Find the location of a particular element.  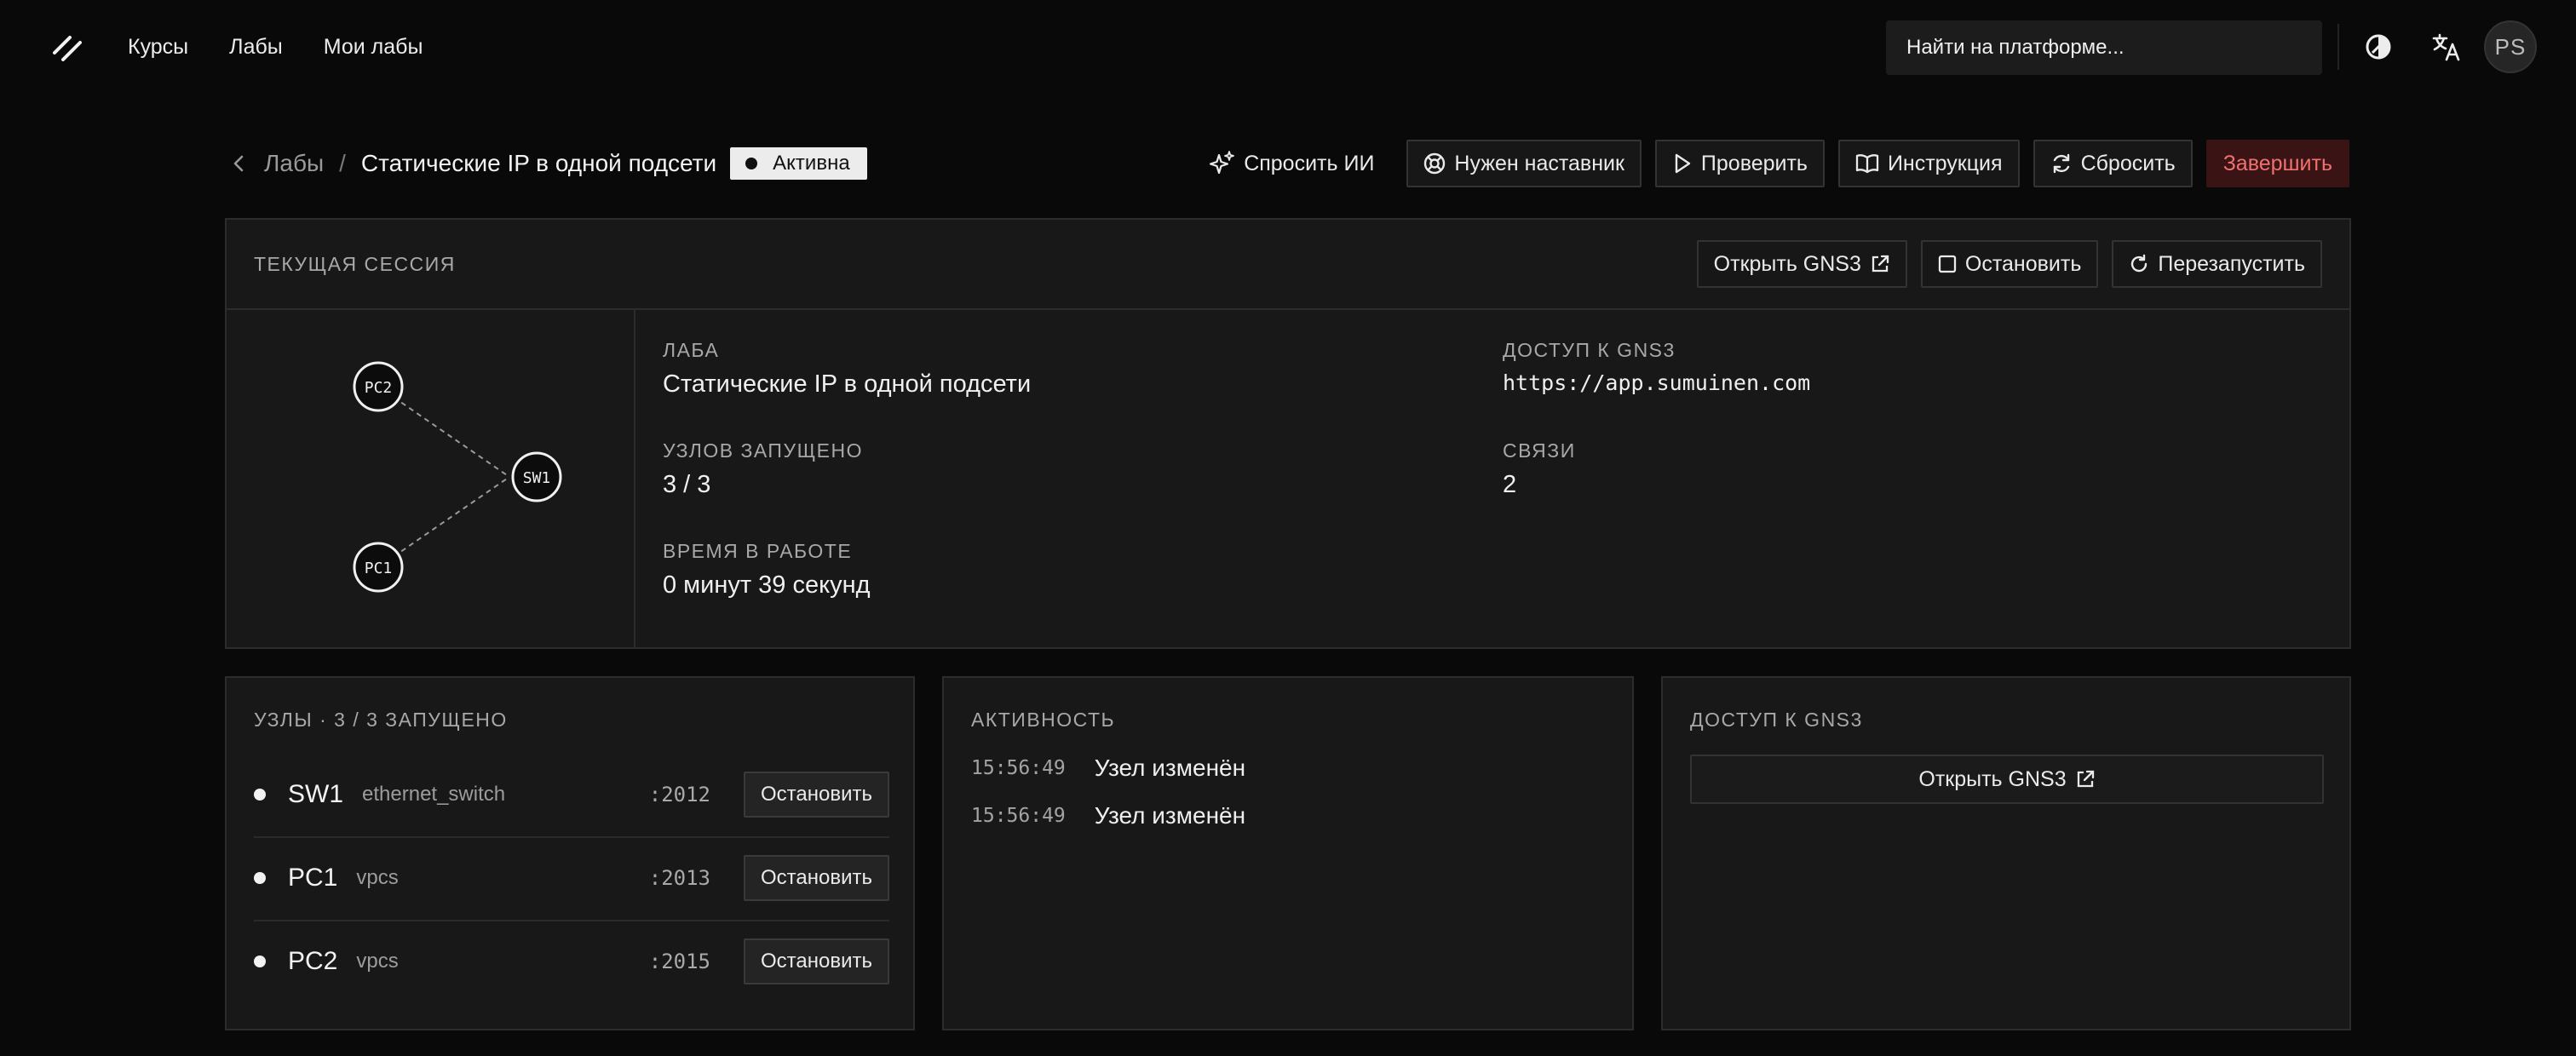

restart-session-button: Перезапустить is located at coordinates (2217, 264).